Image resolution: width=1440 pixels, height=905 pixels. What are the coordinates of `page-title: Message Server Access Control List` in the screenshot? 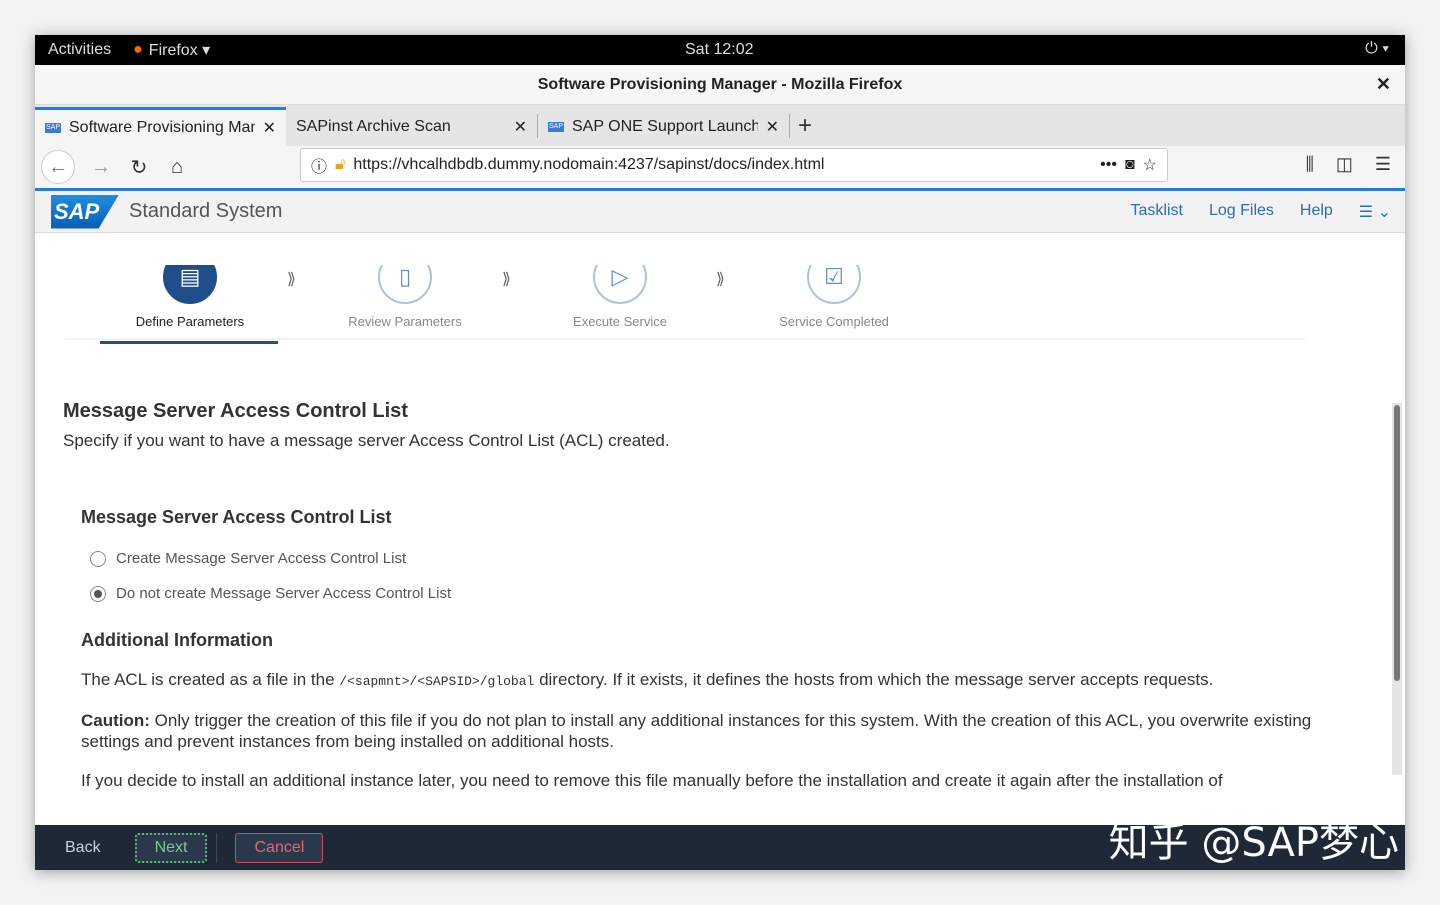 It's located at (235, 411).